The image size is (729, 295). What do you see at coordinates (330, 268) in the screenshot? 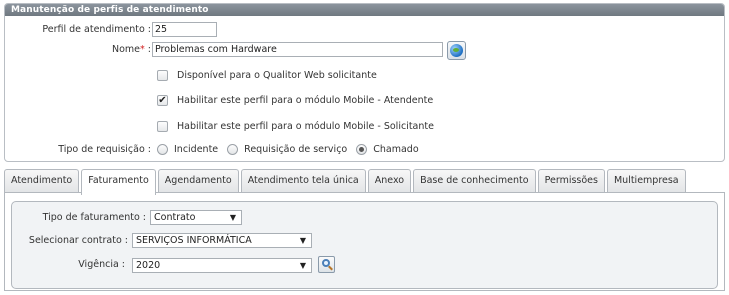
I see `handle-graphic` at bounding box center [330, 268].